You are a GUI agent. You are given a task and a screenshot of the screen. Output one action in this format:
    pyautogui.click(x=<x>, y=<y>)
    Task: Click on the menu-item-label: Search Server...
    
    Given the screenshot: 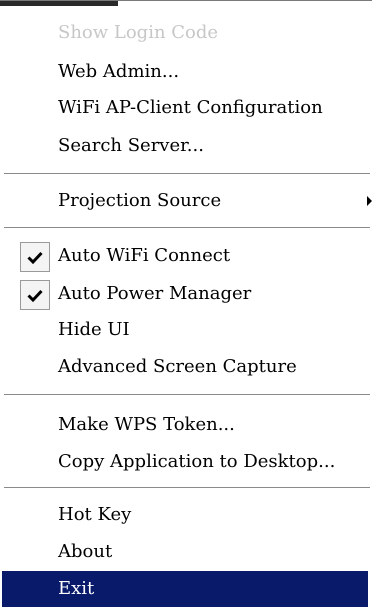 What is the action you would take?
    pyautogui.click(x=131, y=145)
    